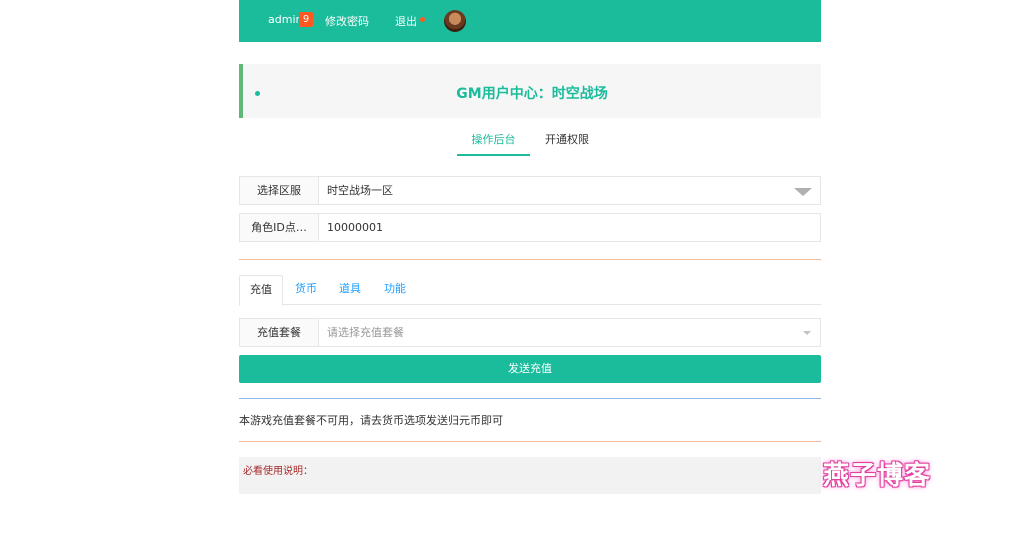 Image resolution: width=1024 pixels, height=534 pixels. Describe the element at coordinates (306, 19) in the screenshot. I see `notification-badge: 9` at that location.